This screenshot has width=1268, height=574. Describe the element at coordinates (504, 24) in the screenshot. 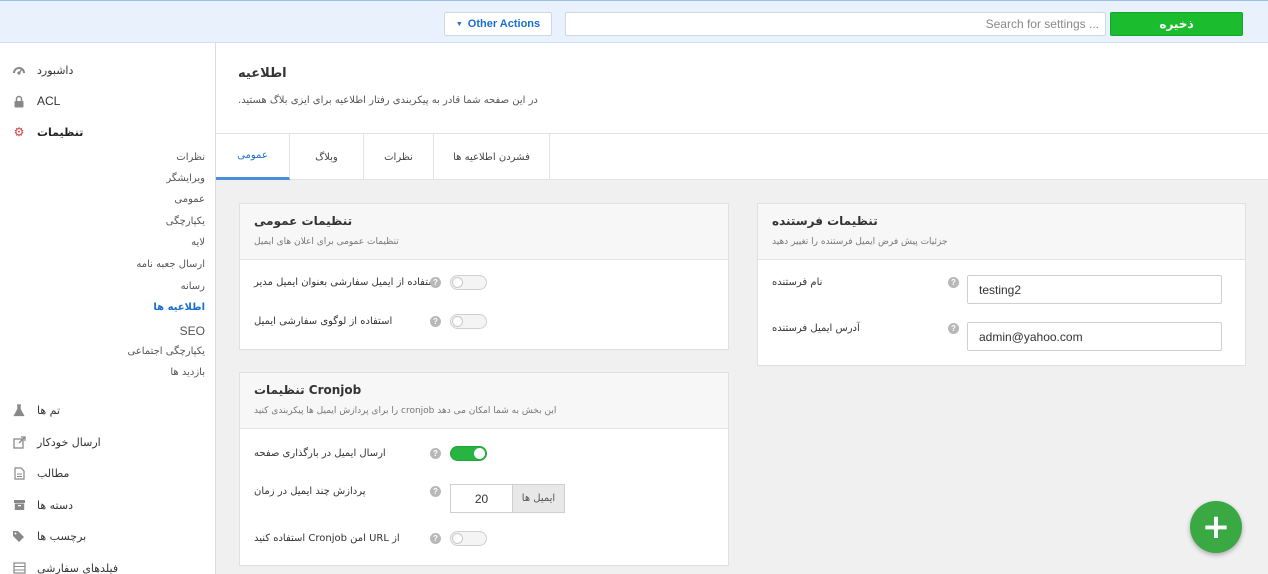

I see `other-actions-label: Other Actions` at that location.